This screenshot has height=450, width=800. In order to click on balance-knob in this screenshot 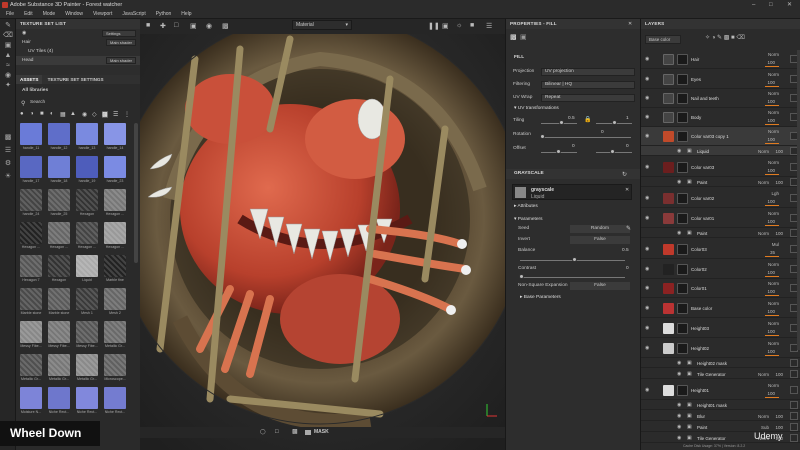, I will do `click(574, 259)`.